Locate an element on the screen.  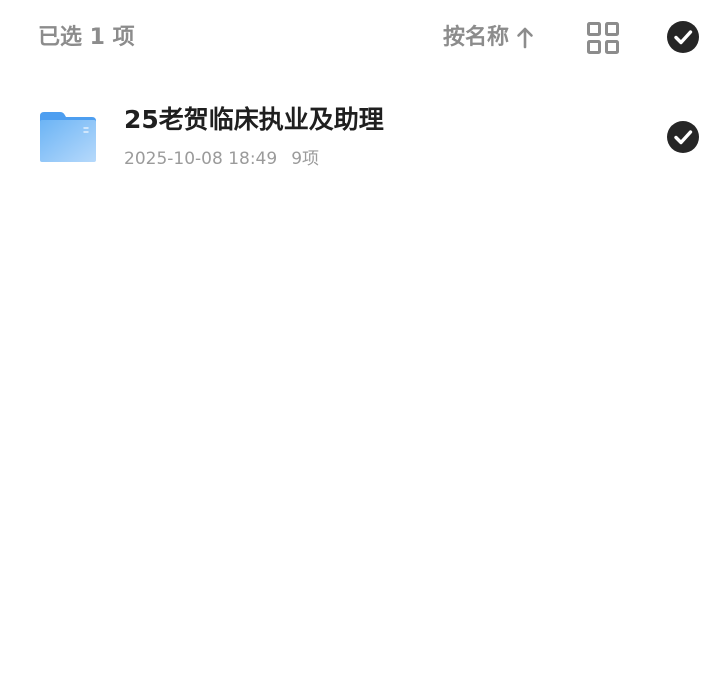
row-check-icon is located at coordinates (683, 137).